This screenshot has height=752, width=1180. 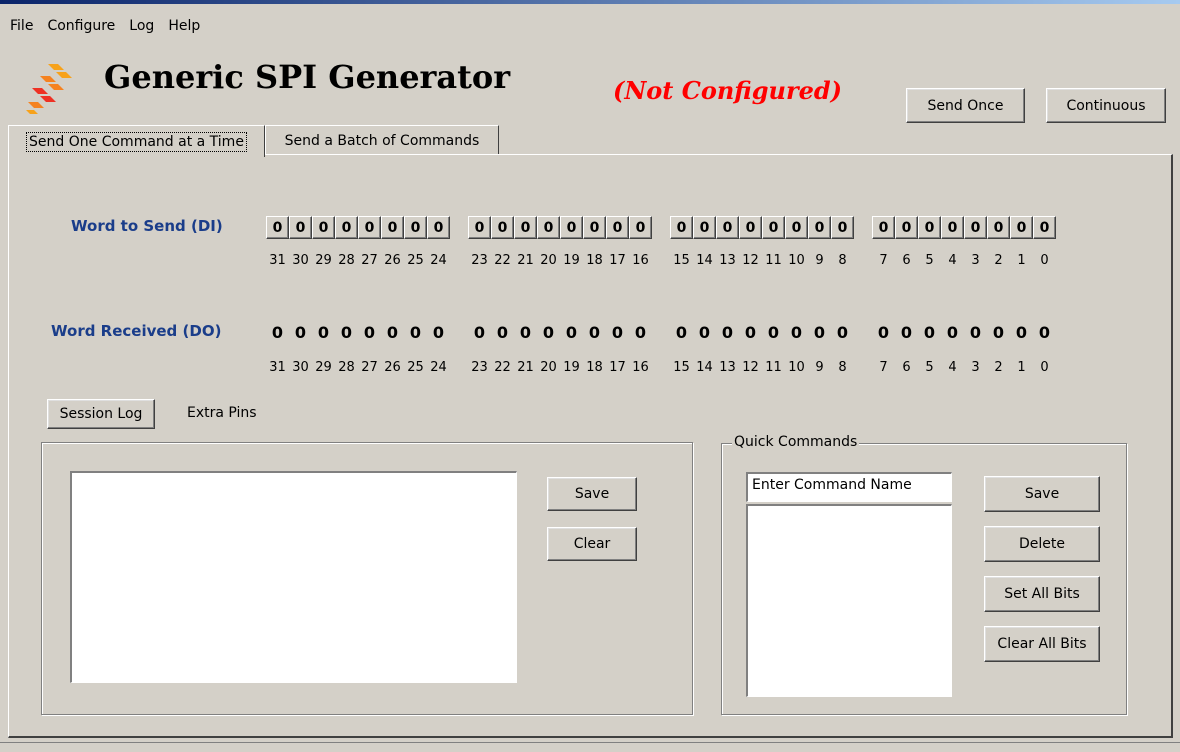 What do you see at coordinates (277, 227) in the screenshot?
I see `send-bit-31: 0` at bounding box center [277, 227].